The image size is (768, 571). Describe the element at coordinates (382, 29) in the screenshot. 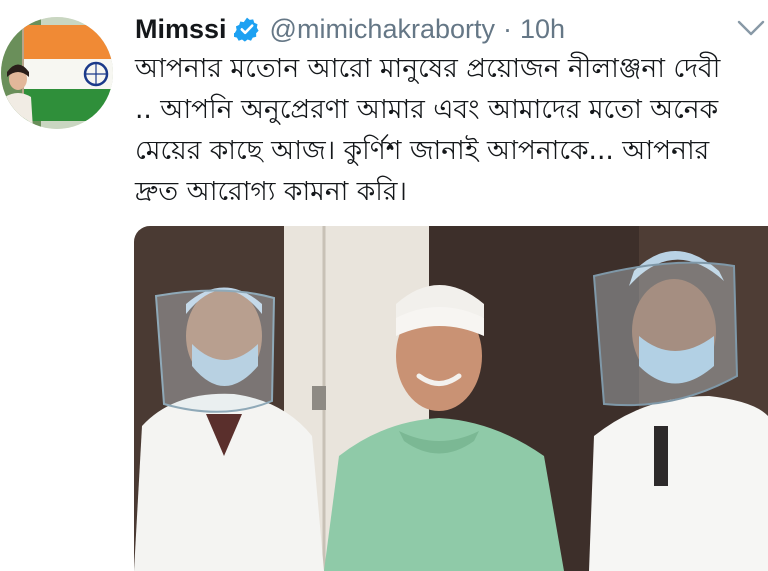

I see `user-handle: @mimichakraborty` at that location.